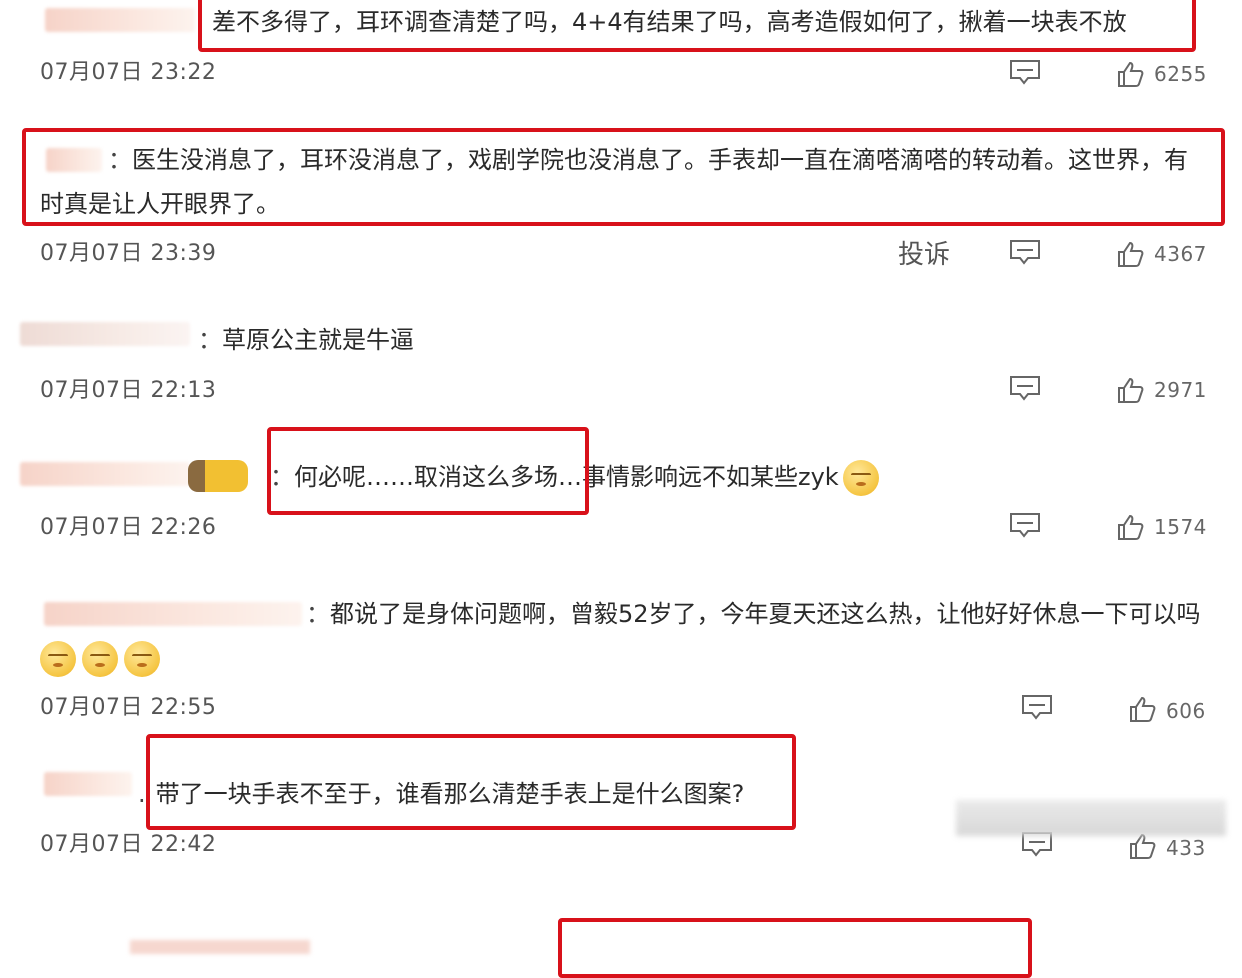 This screenshot has width=1242, height=978. Describe the element at coordinates (1091, 818) in the screenshot. I see `blurred-overlay` at that location.